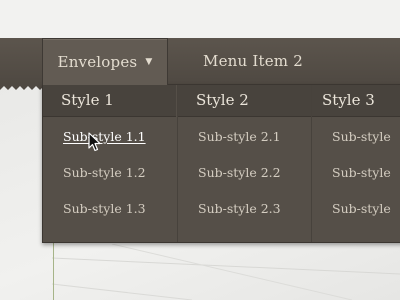 The width and height of the screenshot is (400, 300). What do you see at coordinates (356, 101) in the screenshot?
I see `column-heading: Style 3` at bounding box center [356, 101].